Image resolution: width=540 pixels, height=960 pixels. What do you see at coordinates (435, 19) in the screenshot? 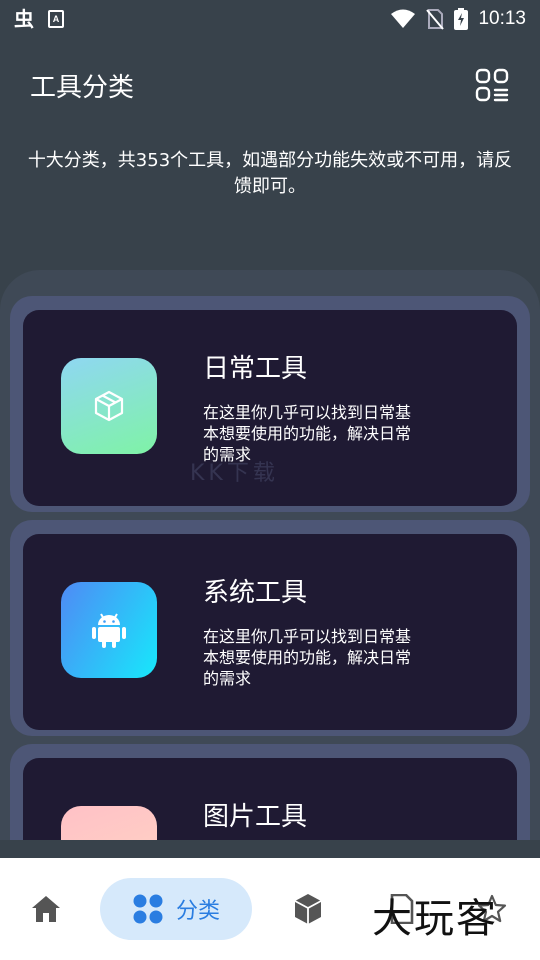
I see `no-sim-icon` at bounding box center [435, 19].